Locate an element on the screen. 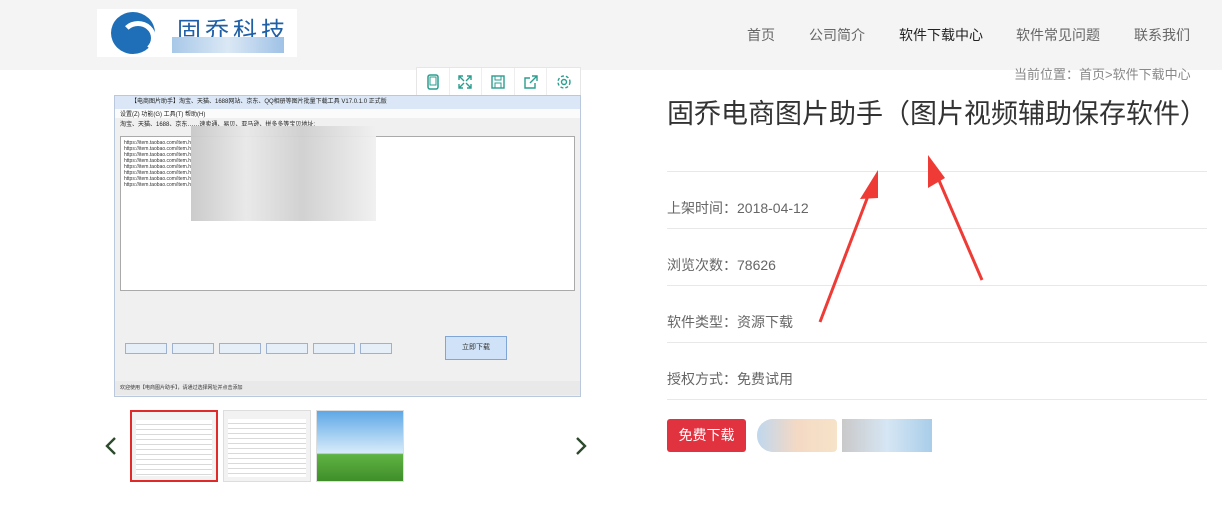  thumbnail-landscape-image is located at coordinates (360, 446).